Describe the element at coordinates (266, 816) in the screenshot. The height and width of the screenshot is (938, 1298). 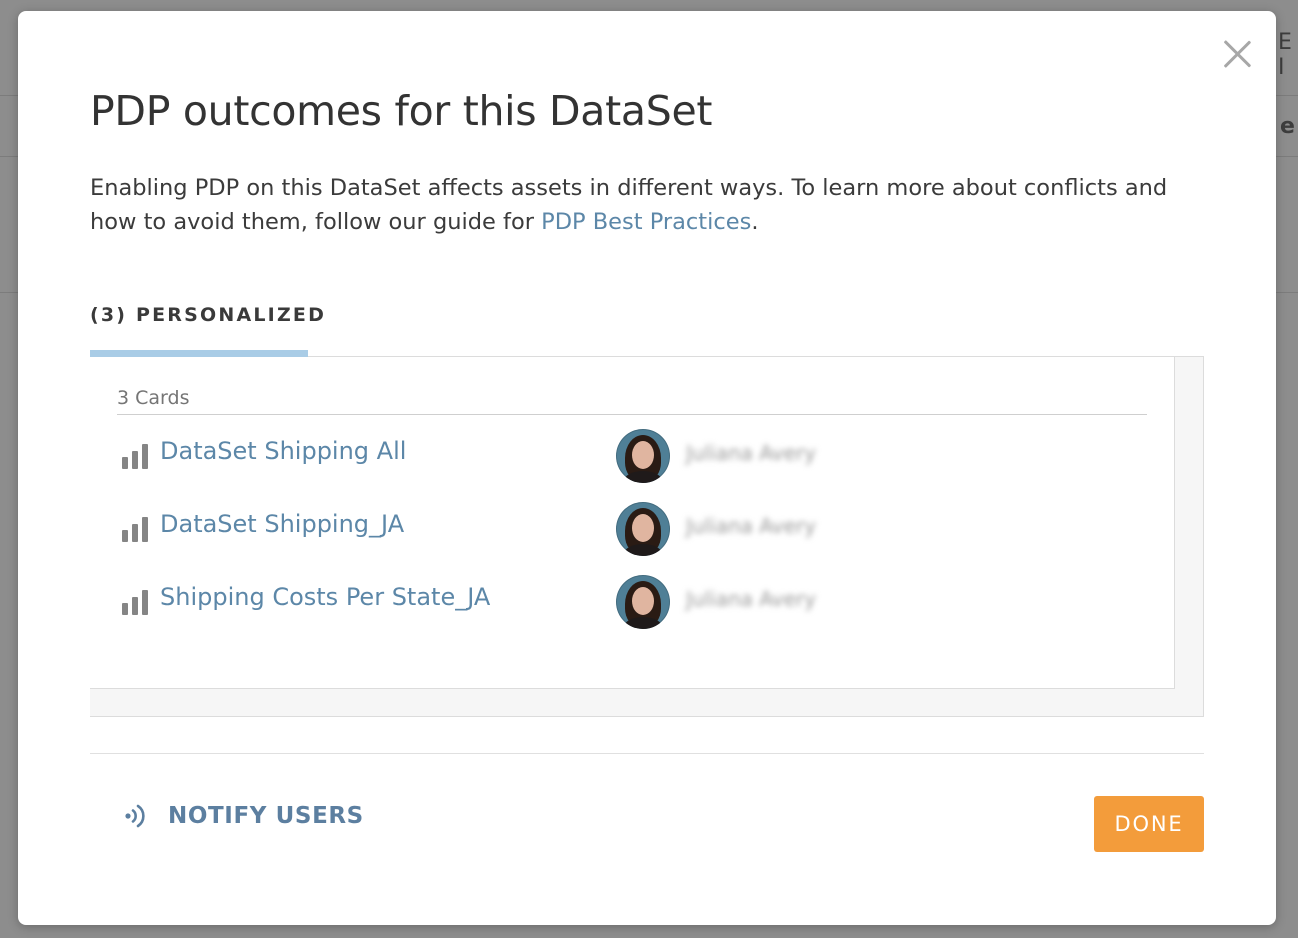
I see `notify-users-label: NOTIFY USERS` at that location.